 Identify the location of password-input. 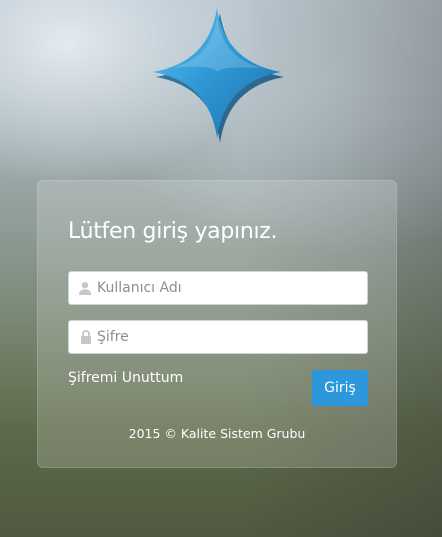
(232, 337).